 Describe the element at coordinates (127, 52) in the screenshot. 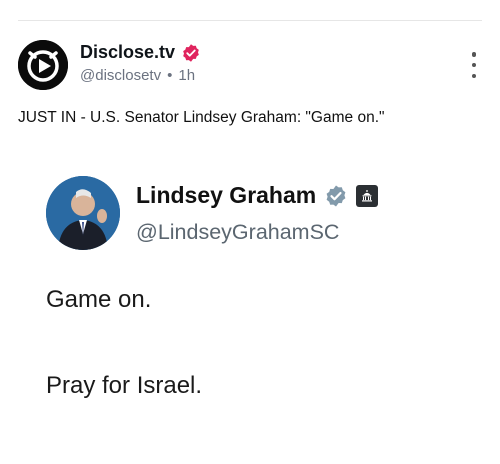

I see `author-name: Disclose.tv` at that location.